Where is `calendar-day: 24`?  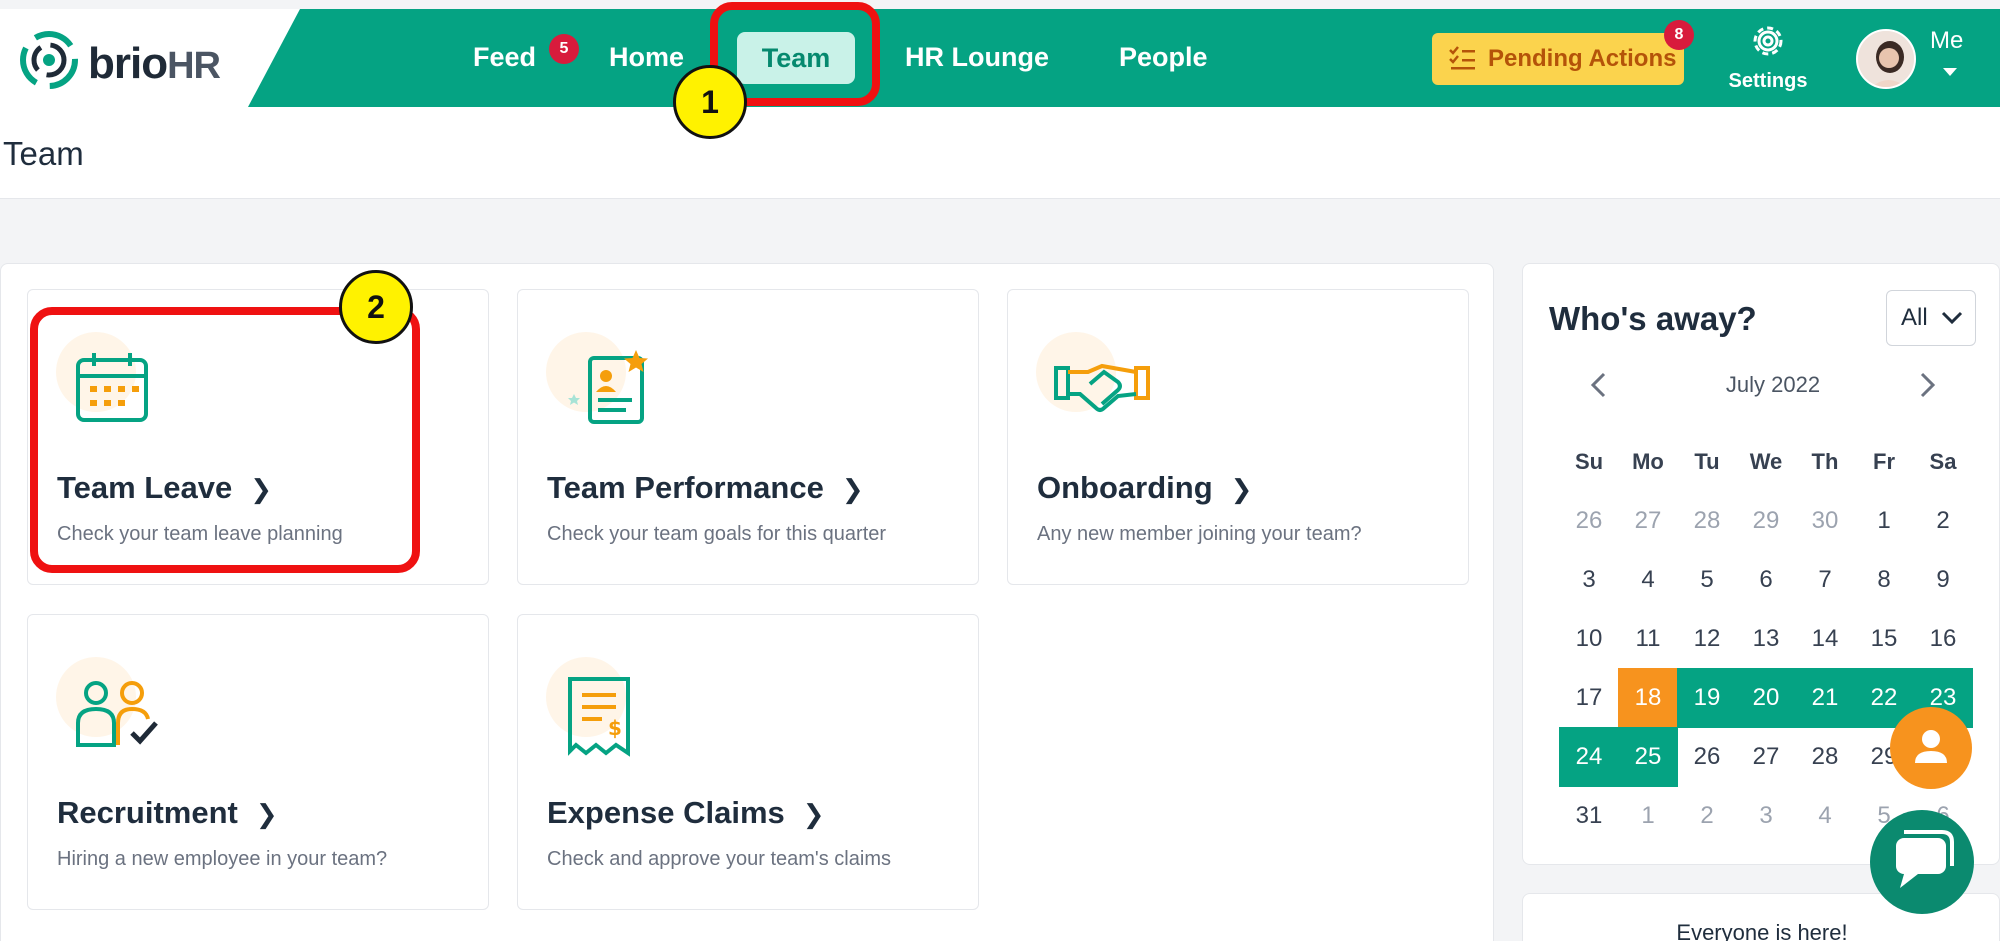 calendar-day: 24 is located at coordinates (1589, 757).